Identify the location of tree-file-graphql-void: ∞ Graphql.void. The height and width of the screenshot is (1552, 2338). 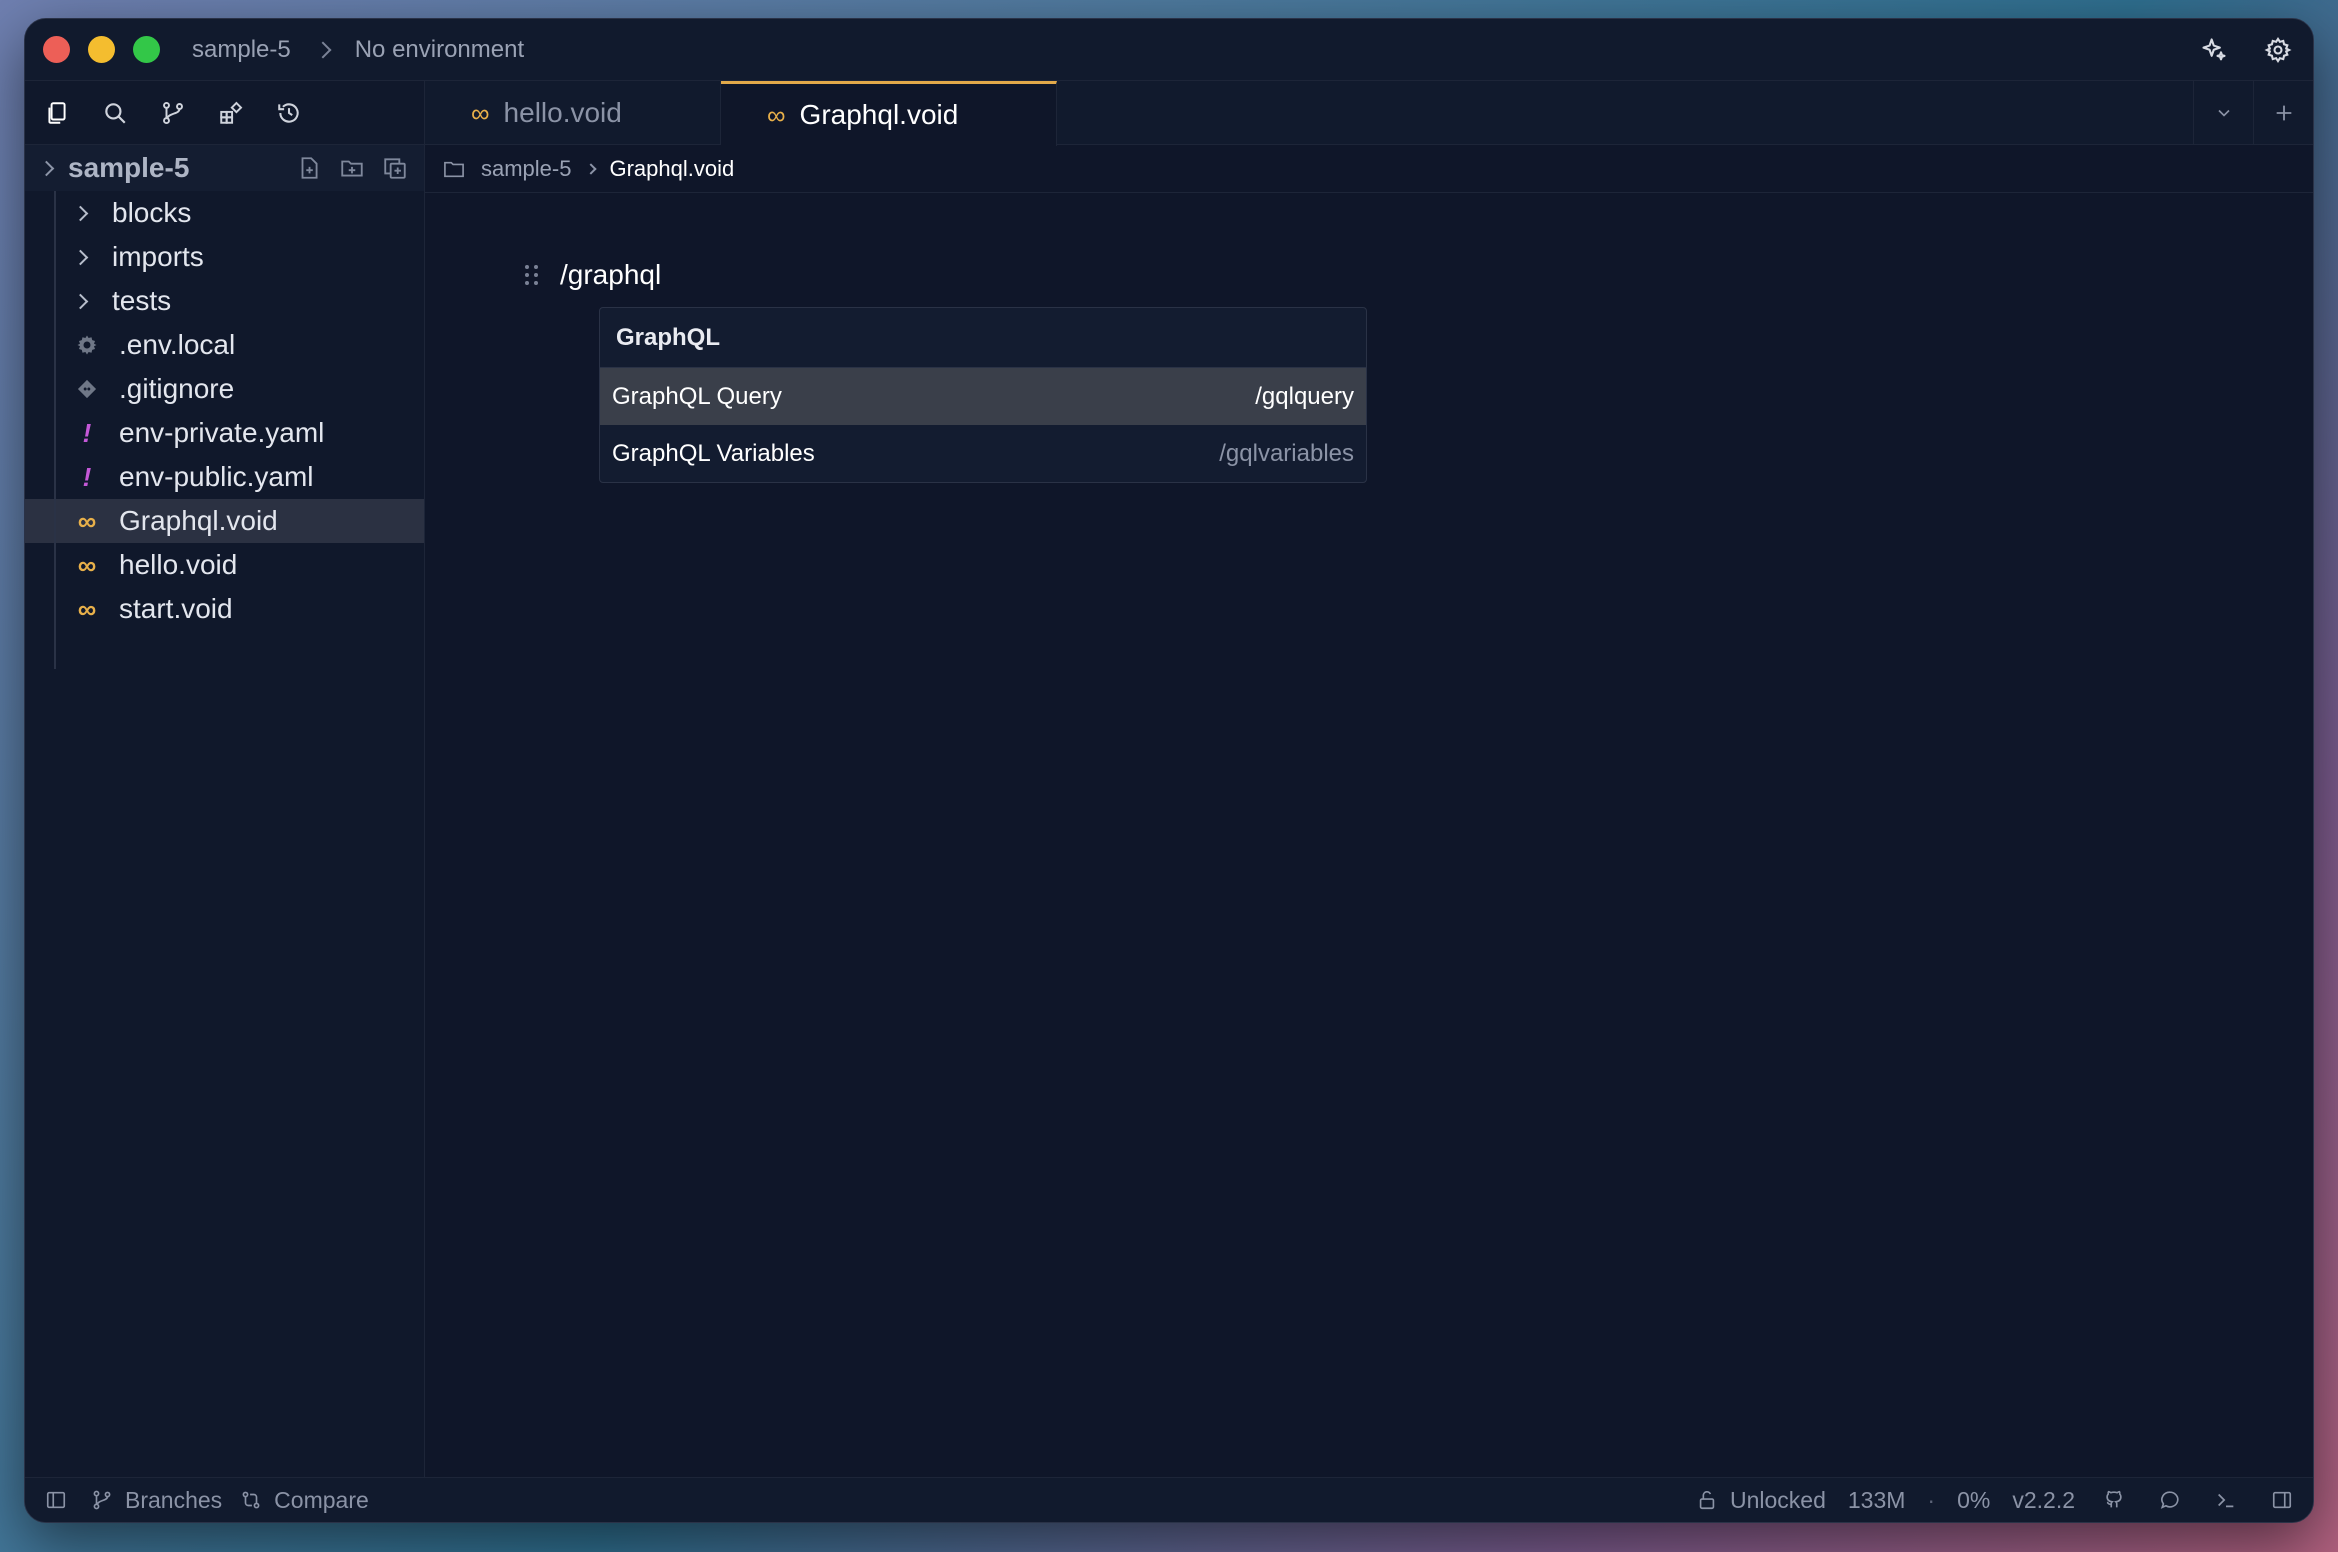
(224, 521).